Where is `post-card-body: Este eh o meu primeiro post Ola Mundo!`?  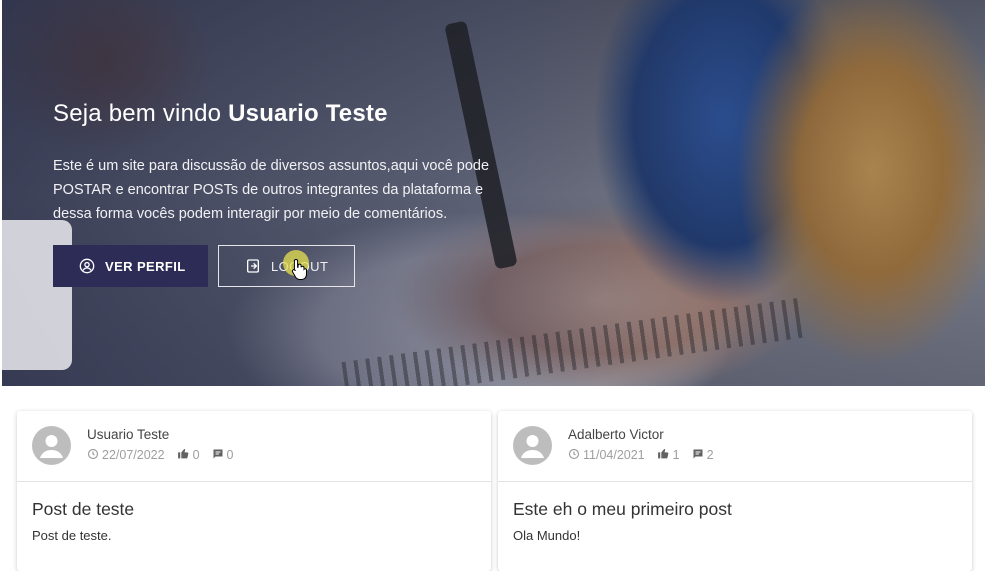 post-card-body: Este eh o meu primeiro post Ola Mundo! is located at coordinates (735, 521).